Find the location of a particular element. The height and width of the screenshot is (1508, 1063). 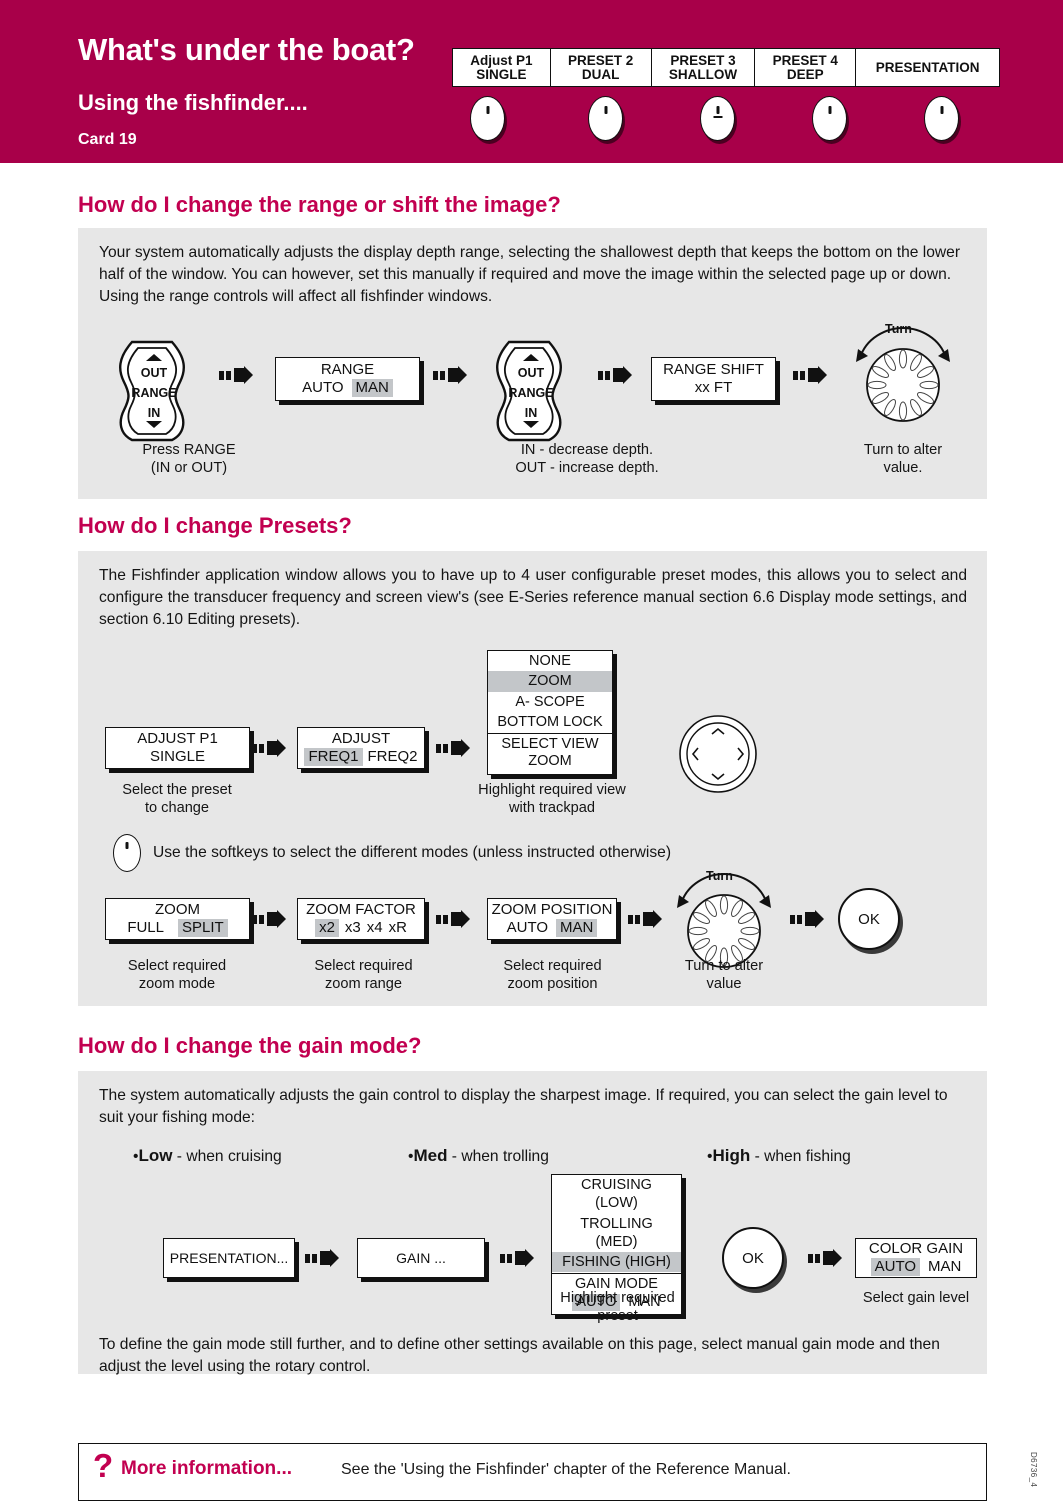

select-view-label: SELECT VIEW is located at coordinates (550, 744).